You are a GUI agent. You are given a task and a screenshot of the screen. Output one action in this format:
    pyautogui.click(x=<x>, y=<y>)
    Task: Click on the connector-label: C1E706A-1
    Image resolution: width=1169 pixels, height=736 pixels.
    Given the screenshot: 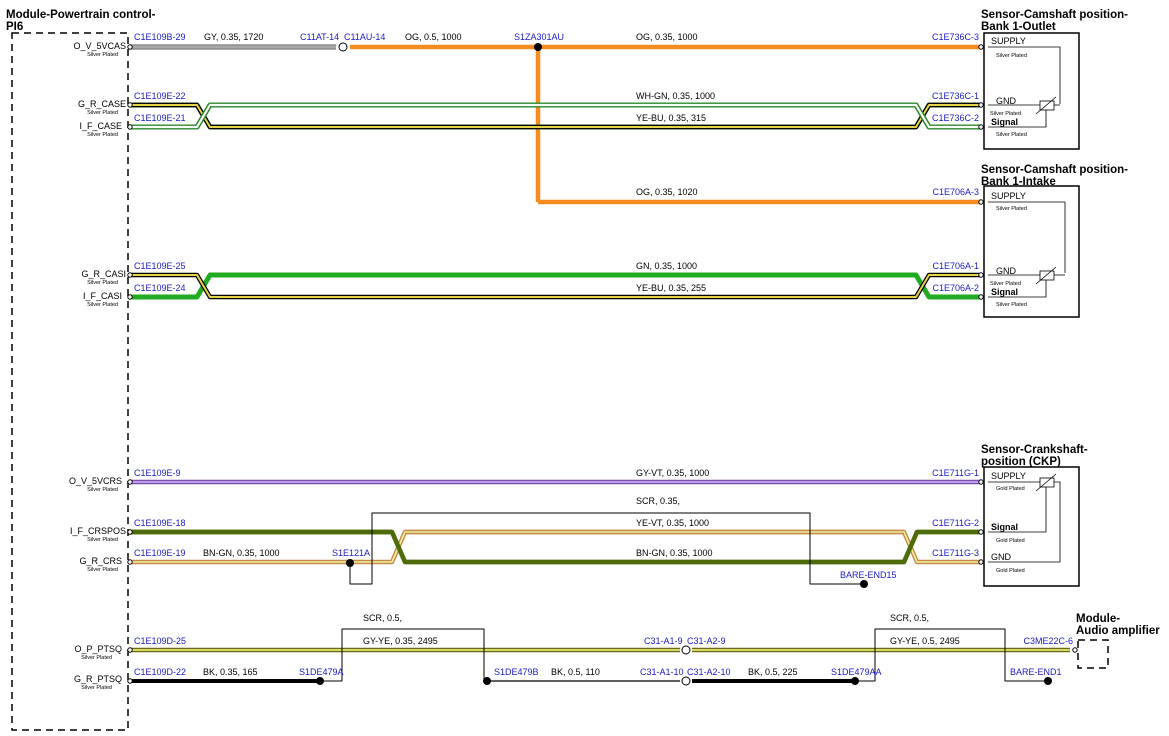 What is the action you would take?
    pyautogui.click(x=955, y=266)
    